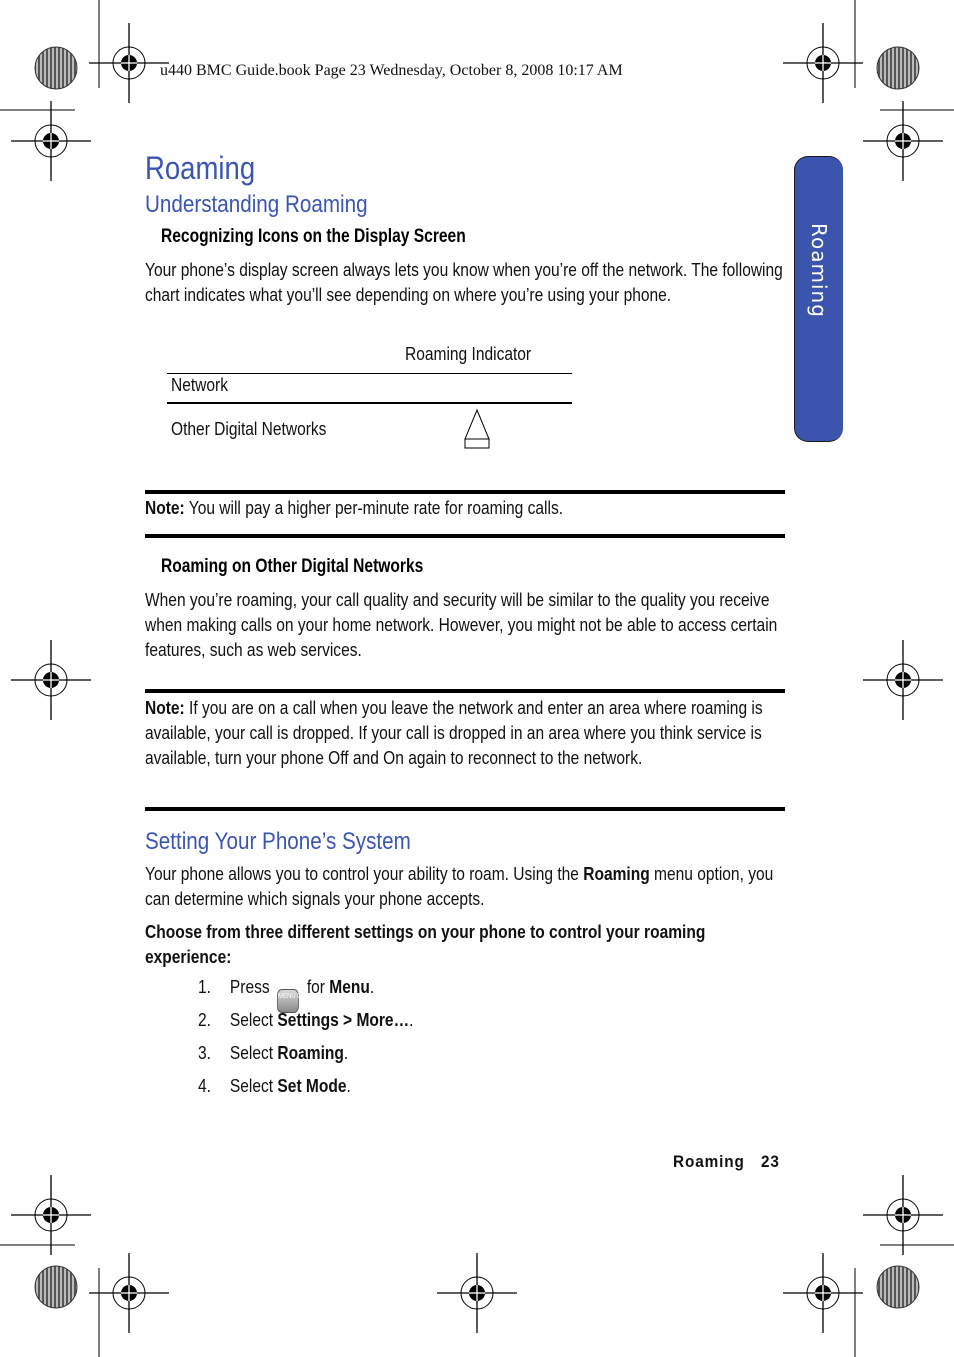  Describe the element at coordinates (616, 873) in the screenshot. I see `roaming-menu-name: Roaming` at that location.